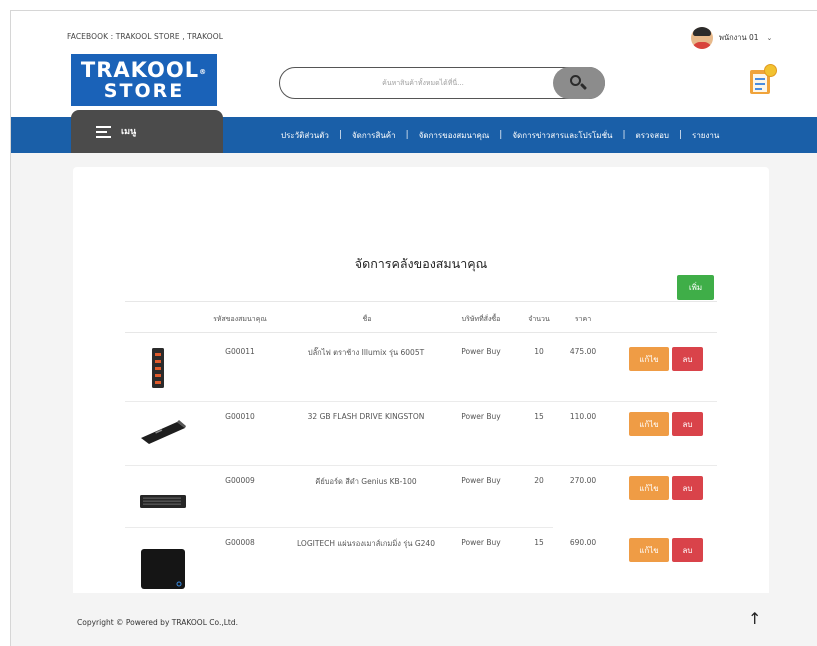  I want to click on col-qty: จำนวน, so click(539, 319).